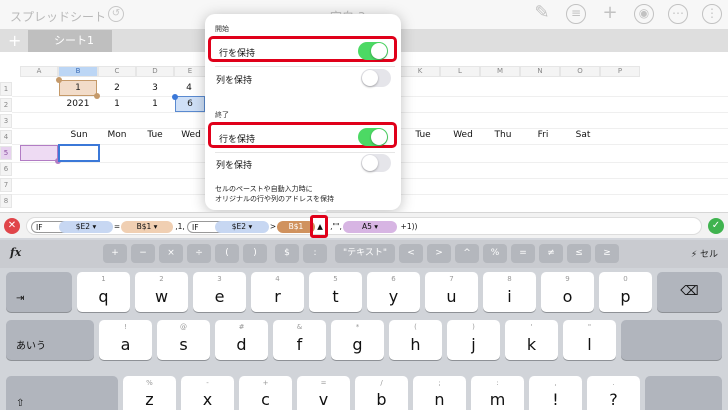 The image size is (728, 410). What do you see at coordinates (373, 51) in the screenshot?
I see `start-keep-row-toggle` at bounding box center [373, 51].